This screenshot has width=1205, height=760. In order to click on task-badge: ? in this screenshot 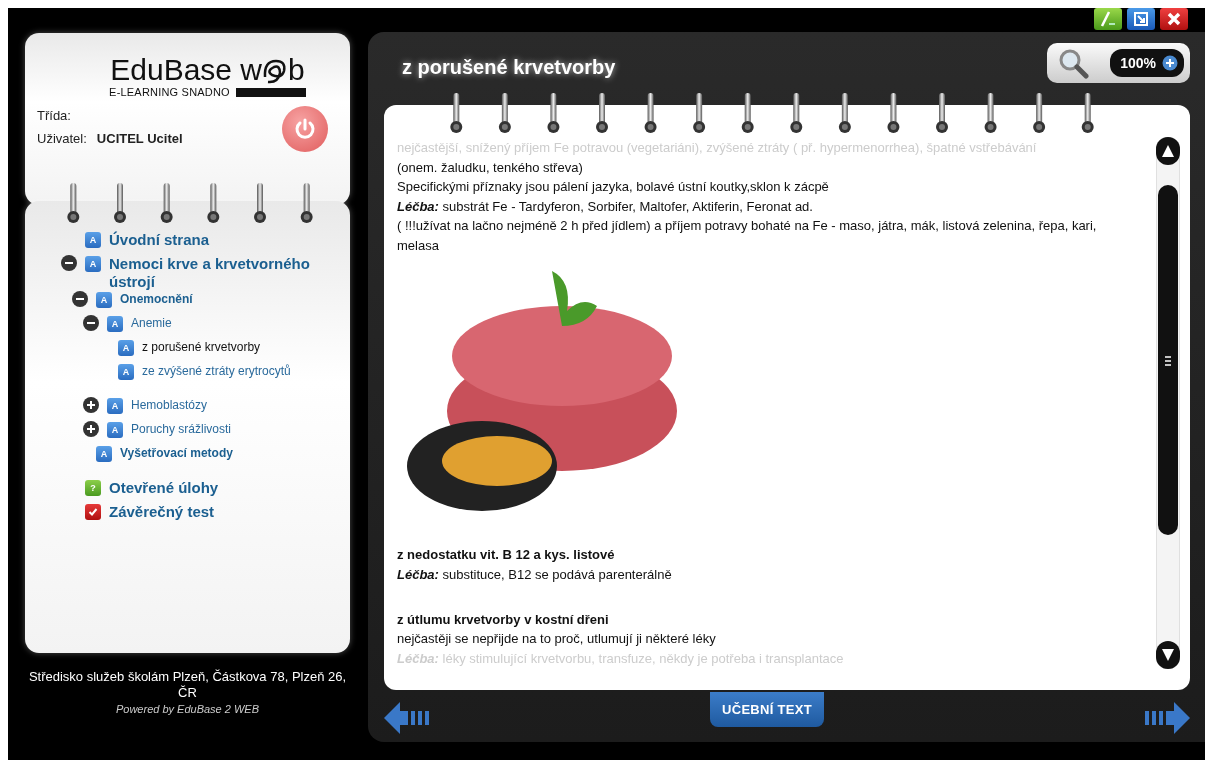, I will do `click(93, 488)`.